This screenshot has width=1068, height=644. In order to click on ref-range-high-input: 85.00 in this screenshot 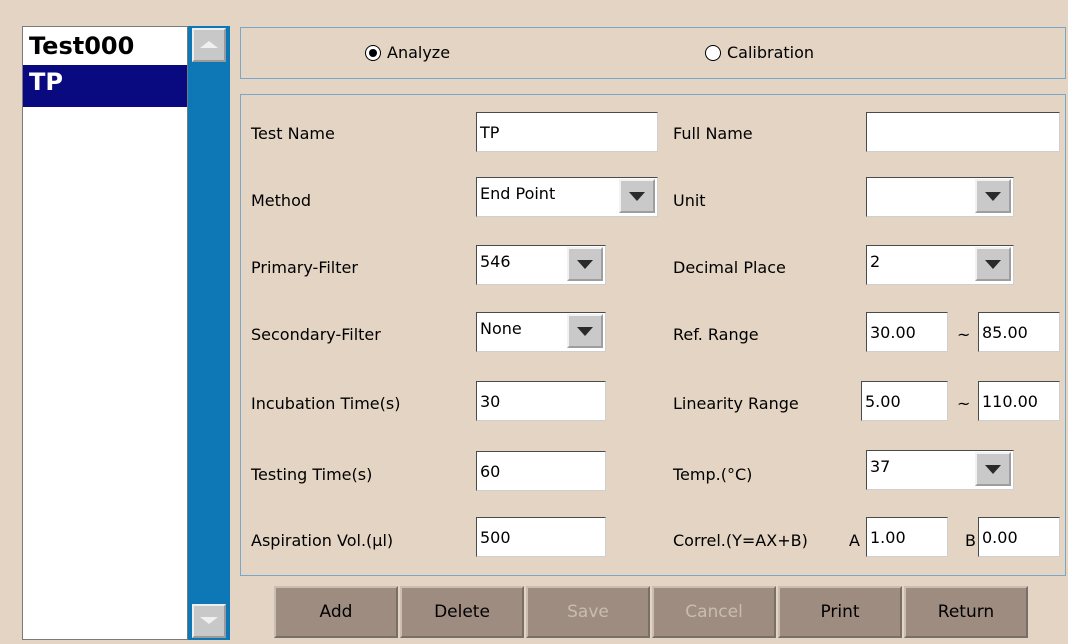, I will do `click(1019, 332)`.